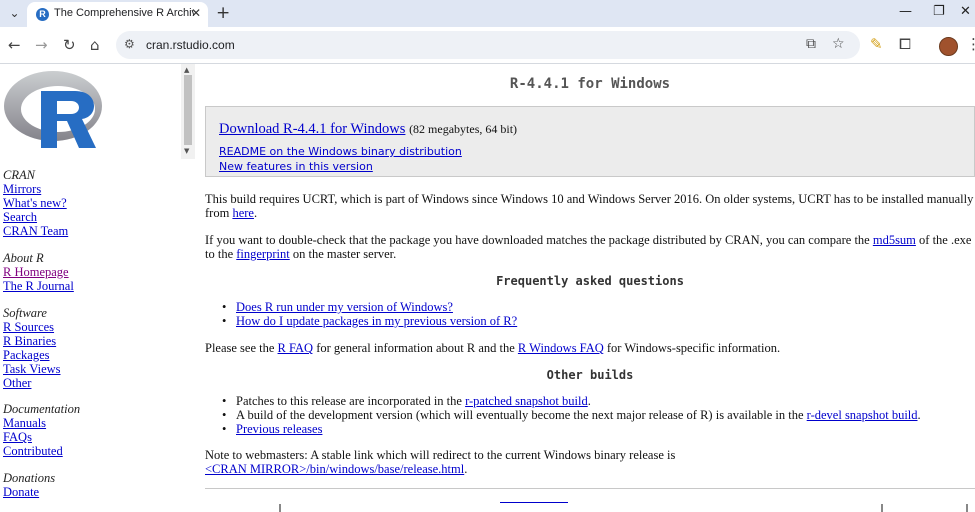 This screenshot has width=975, height=512. Describe the element at coordinates (526, 401) in the screenshot. I see `r-patched-link: r-patched snapshot build` at that location.